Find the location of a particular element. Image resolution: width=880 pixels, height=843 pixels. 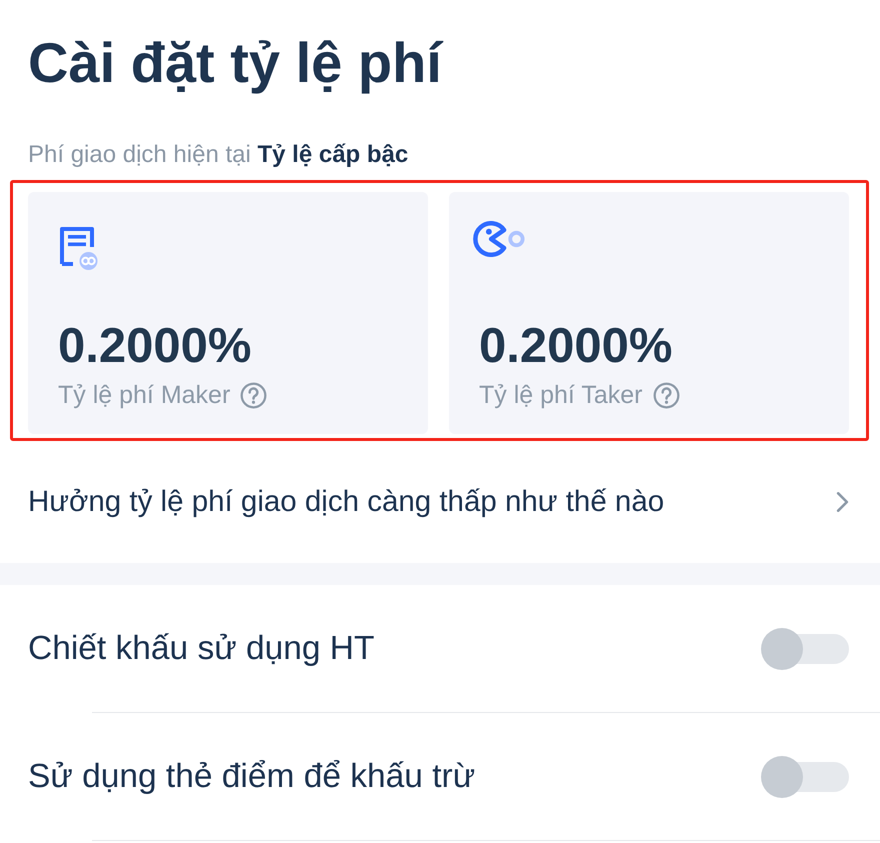

link-text: Hưởng tỷ lệ phí giao dịch càng thấp như thế nào is located at coordinates (346, 502).